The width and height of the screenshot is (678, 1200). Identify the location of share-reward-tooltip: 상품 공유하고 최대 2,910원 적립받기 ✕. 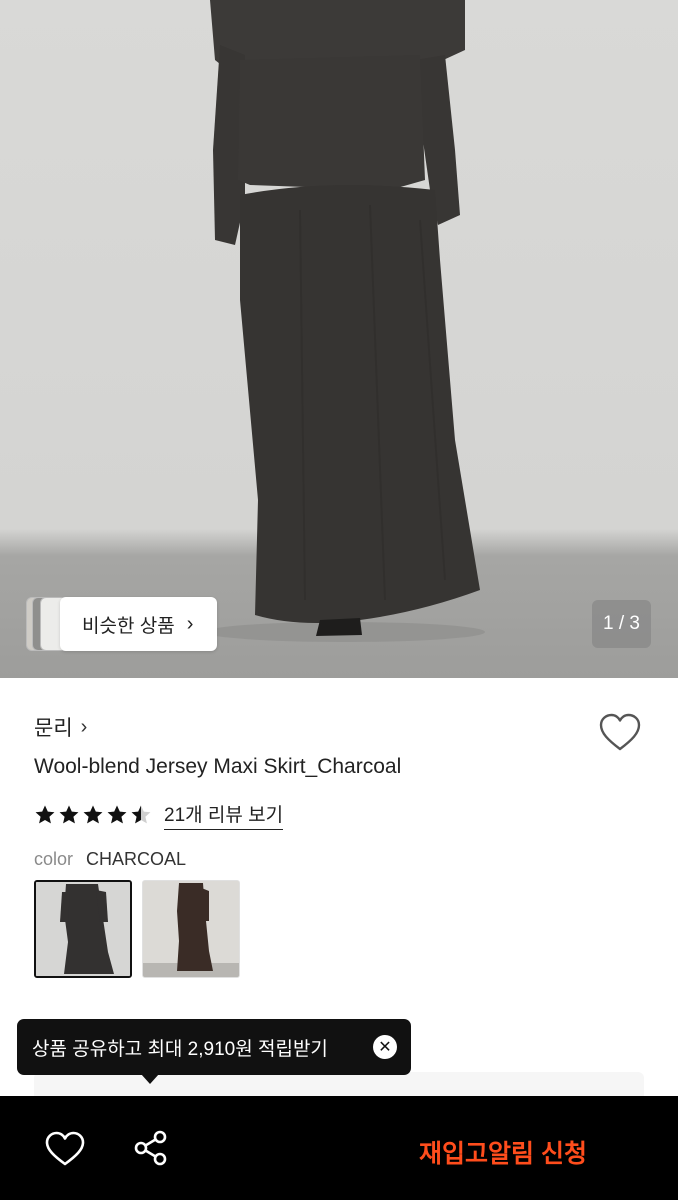
(214, 1047).